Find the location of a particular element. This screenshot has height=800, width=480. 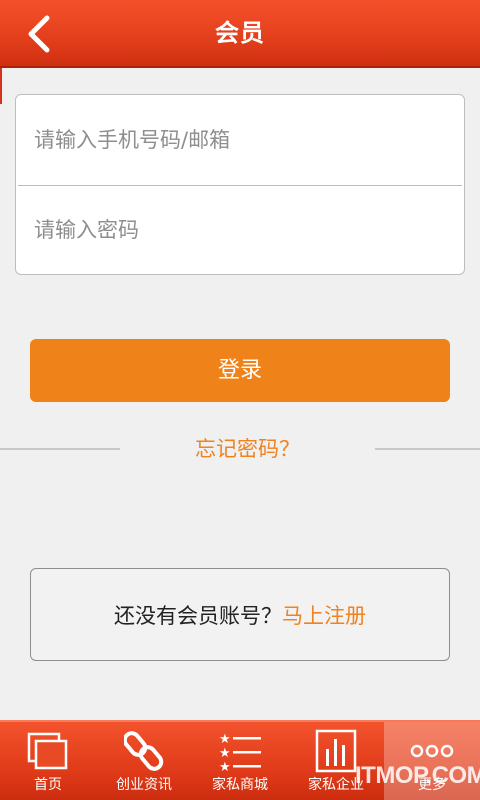

tab-home: 首页 is located at coordinates (48, 761).